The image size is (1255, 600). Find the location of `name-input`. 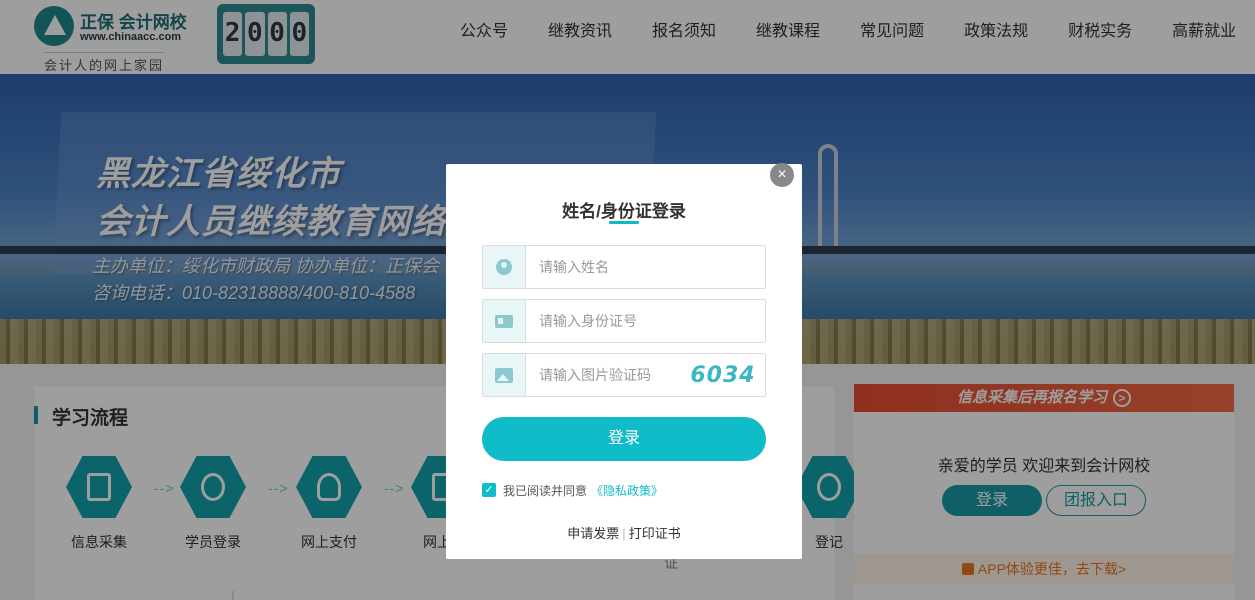

name-input is located at coordinates (646, 267).